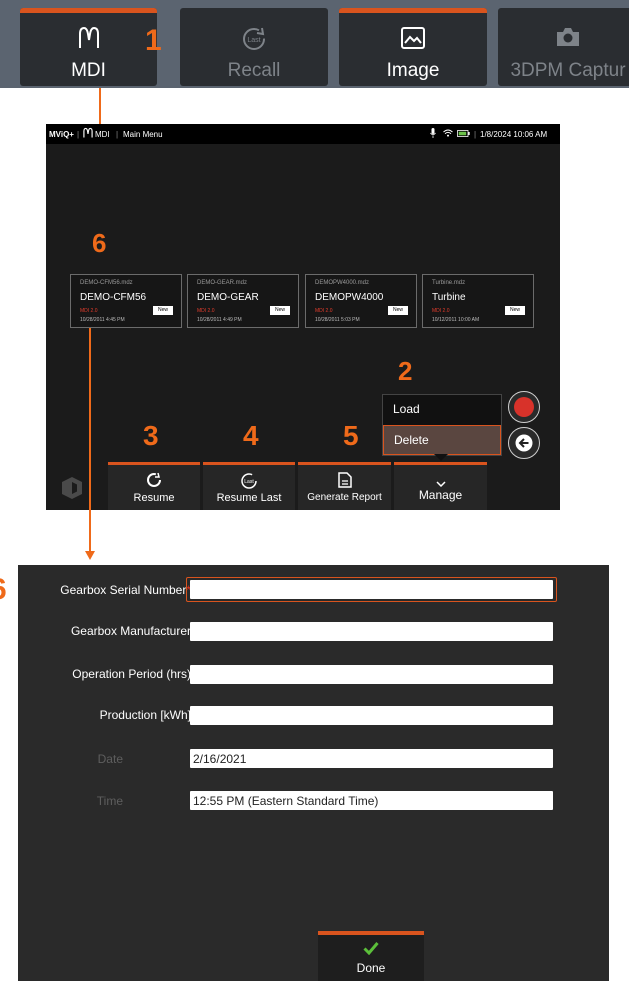 This screenshot has width=629, height=981. I want to click on gearbox-serial-number-label: Gearbox Serial Number, so click(123, 590).